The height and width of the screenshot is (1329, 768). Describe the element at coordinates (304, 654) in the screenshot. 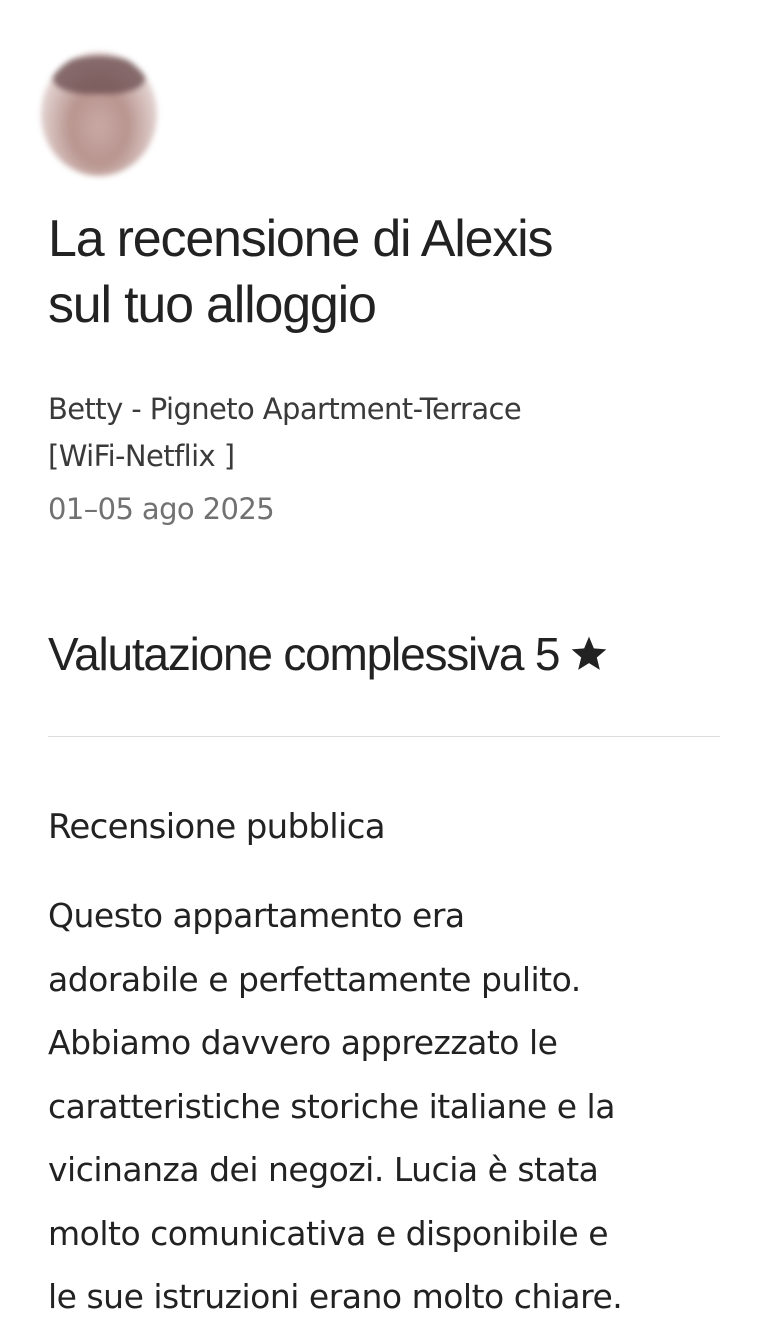

I see `overall-rating-label: Valutazione complessiva 5` at that location.